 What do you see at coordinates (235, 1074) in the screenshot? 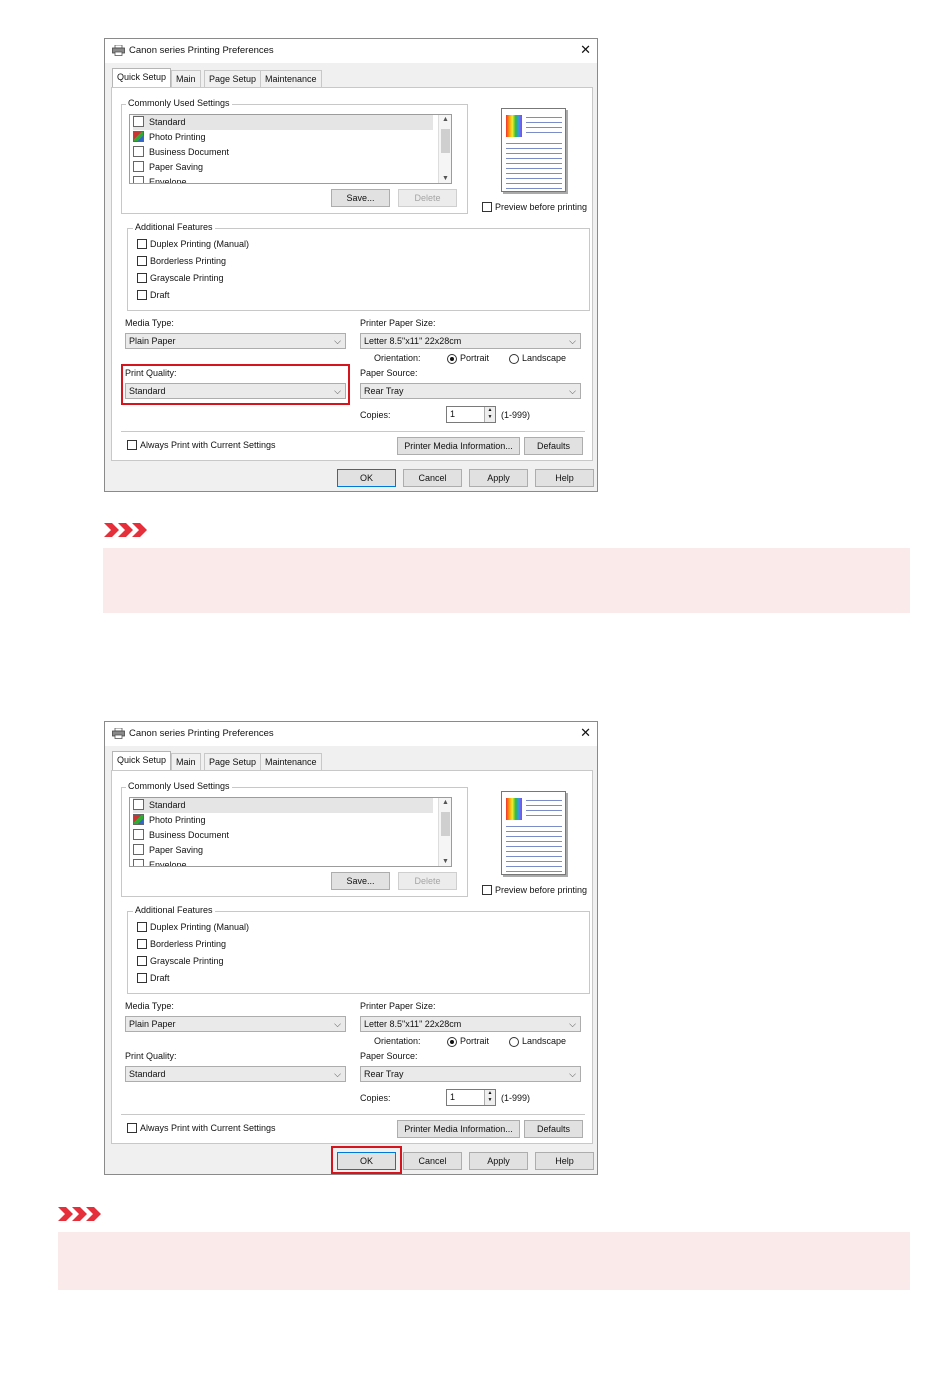
I see `print-quality-select: Standard ⌵` at bounding box center [235, 1074].